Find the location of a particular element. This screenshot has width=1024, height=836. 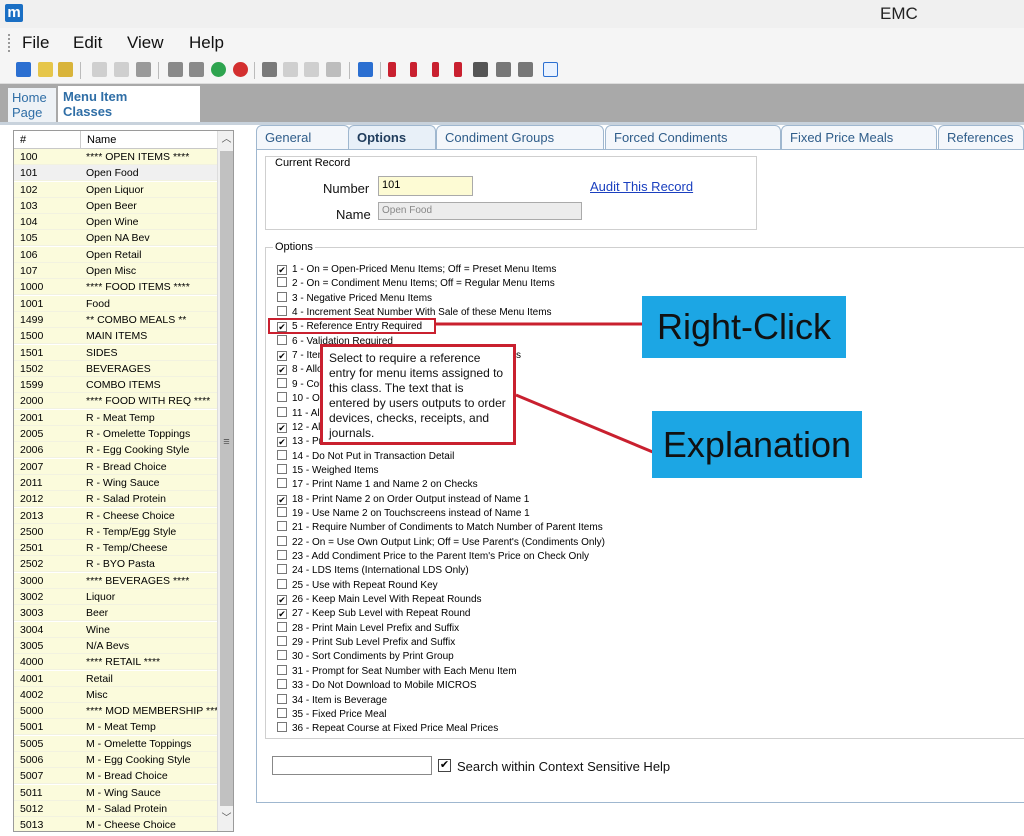

list-item: 1000 **** FOOD ITEMS **** is located at coordinates (115, 287).